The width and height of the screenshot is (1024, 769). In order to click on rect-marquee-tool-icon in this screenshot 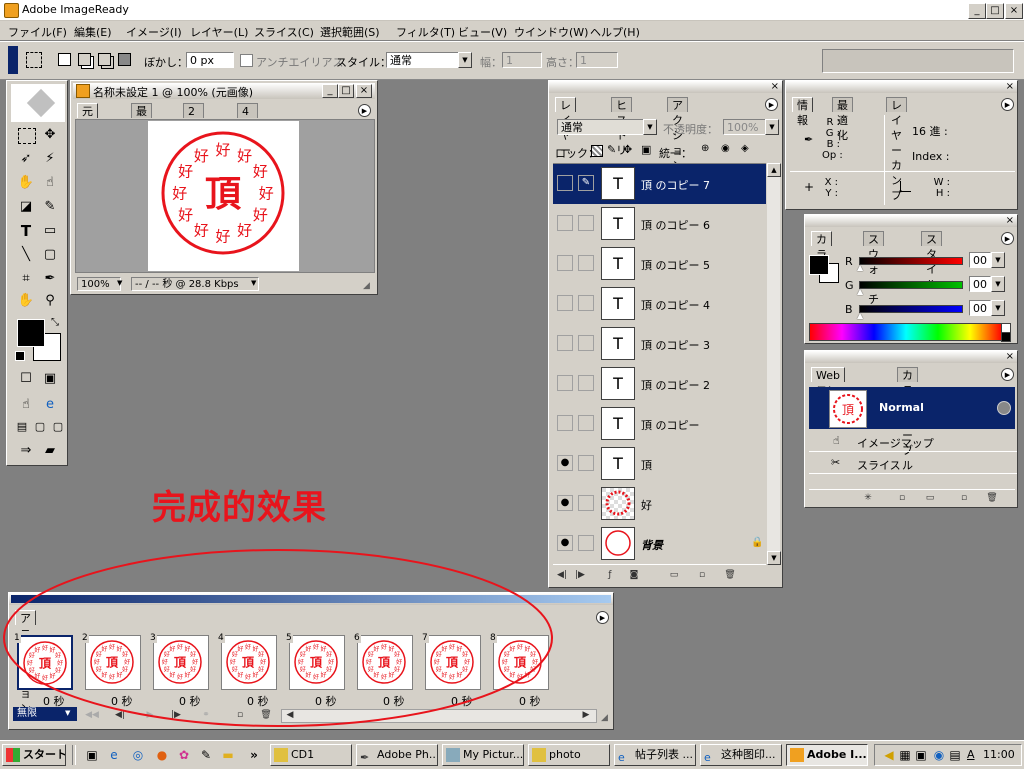, I will do `click(27, 136)`.